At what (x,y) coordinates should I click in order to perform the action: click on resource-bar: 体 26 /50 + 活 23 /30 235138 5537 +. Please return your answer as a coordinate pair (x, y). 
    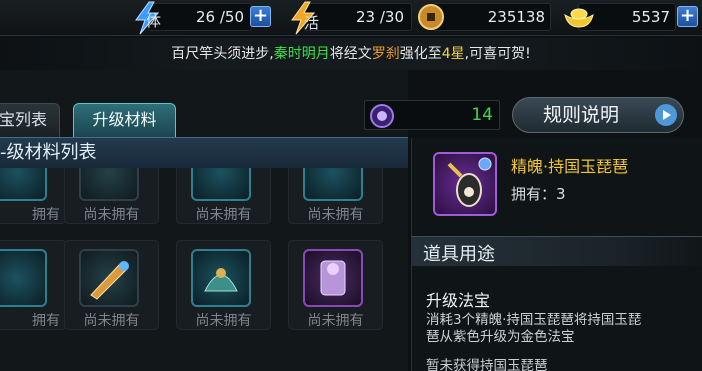
    Looking at the image, I should click on (351, 18).